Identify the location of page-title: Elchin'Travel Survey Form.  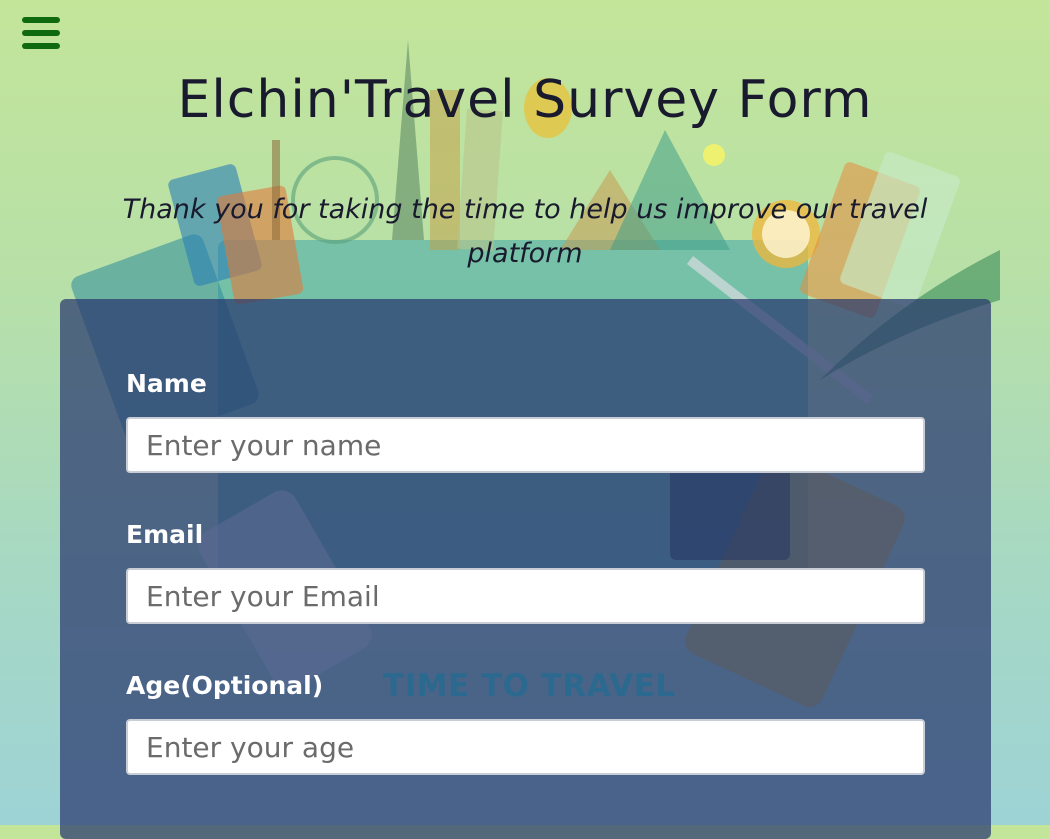
(525, 100).